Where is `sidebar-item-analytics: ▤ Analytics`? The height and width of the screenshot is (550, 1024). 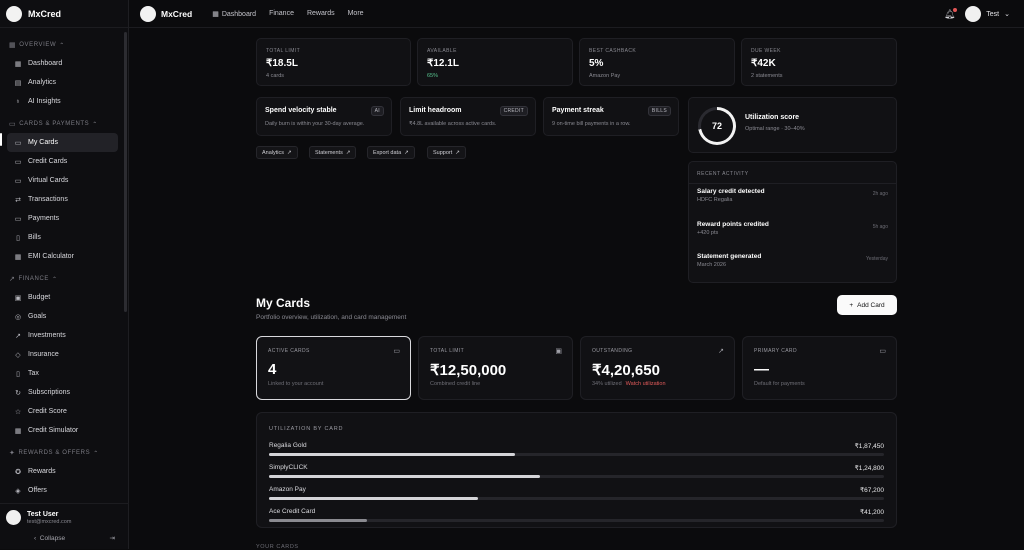
sidebar-item-analytics: ▤ Analytics is located at coordinates (62, 82).